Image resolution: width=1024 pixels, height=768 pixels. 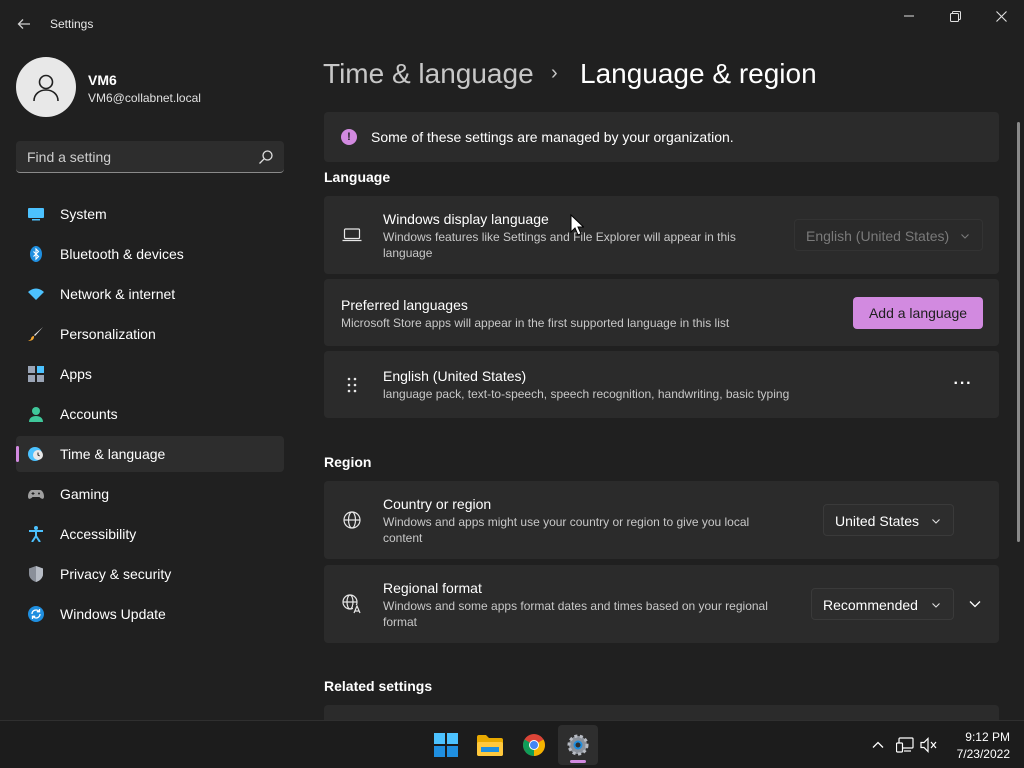 What do you see at coordinates (36, 454) in the screenshot?
I see `clock-globe-icon` at bounding box center [36, 454].